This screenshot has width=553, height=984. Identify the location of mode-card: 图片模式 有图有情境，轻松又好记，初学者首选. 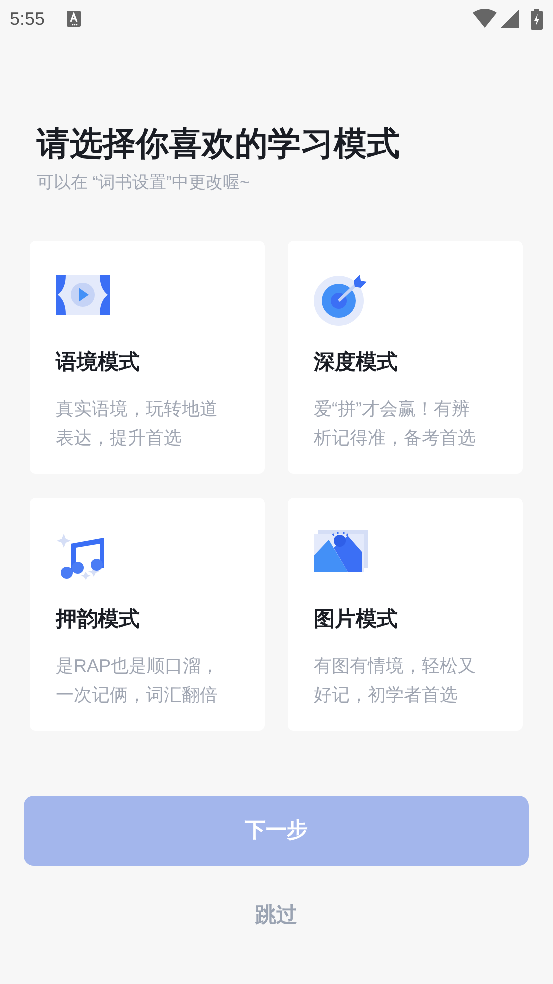
(405, 614).